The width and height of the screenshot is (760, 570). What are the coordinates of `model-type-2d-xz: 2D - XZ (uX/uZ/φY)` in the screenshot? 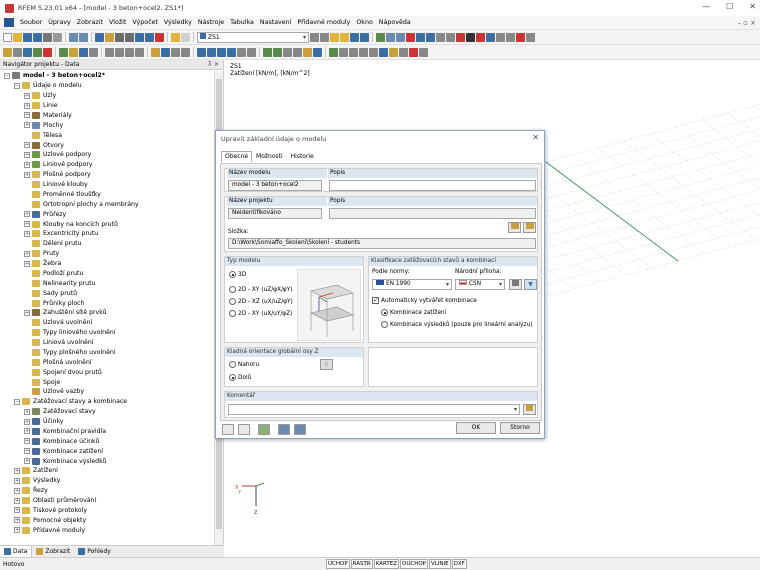 It's located at (261, 301).